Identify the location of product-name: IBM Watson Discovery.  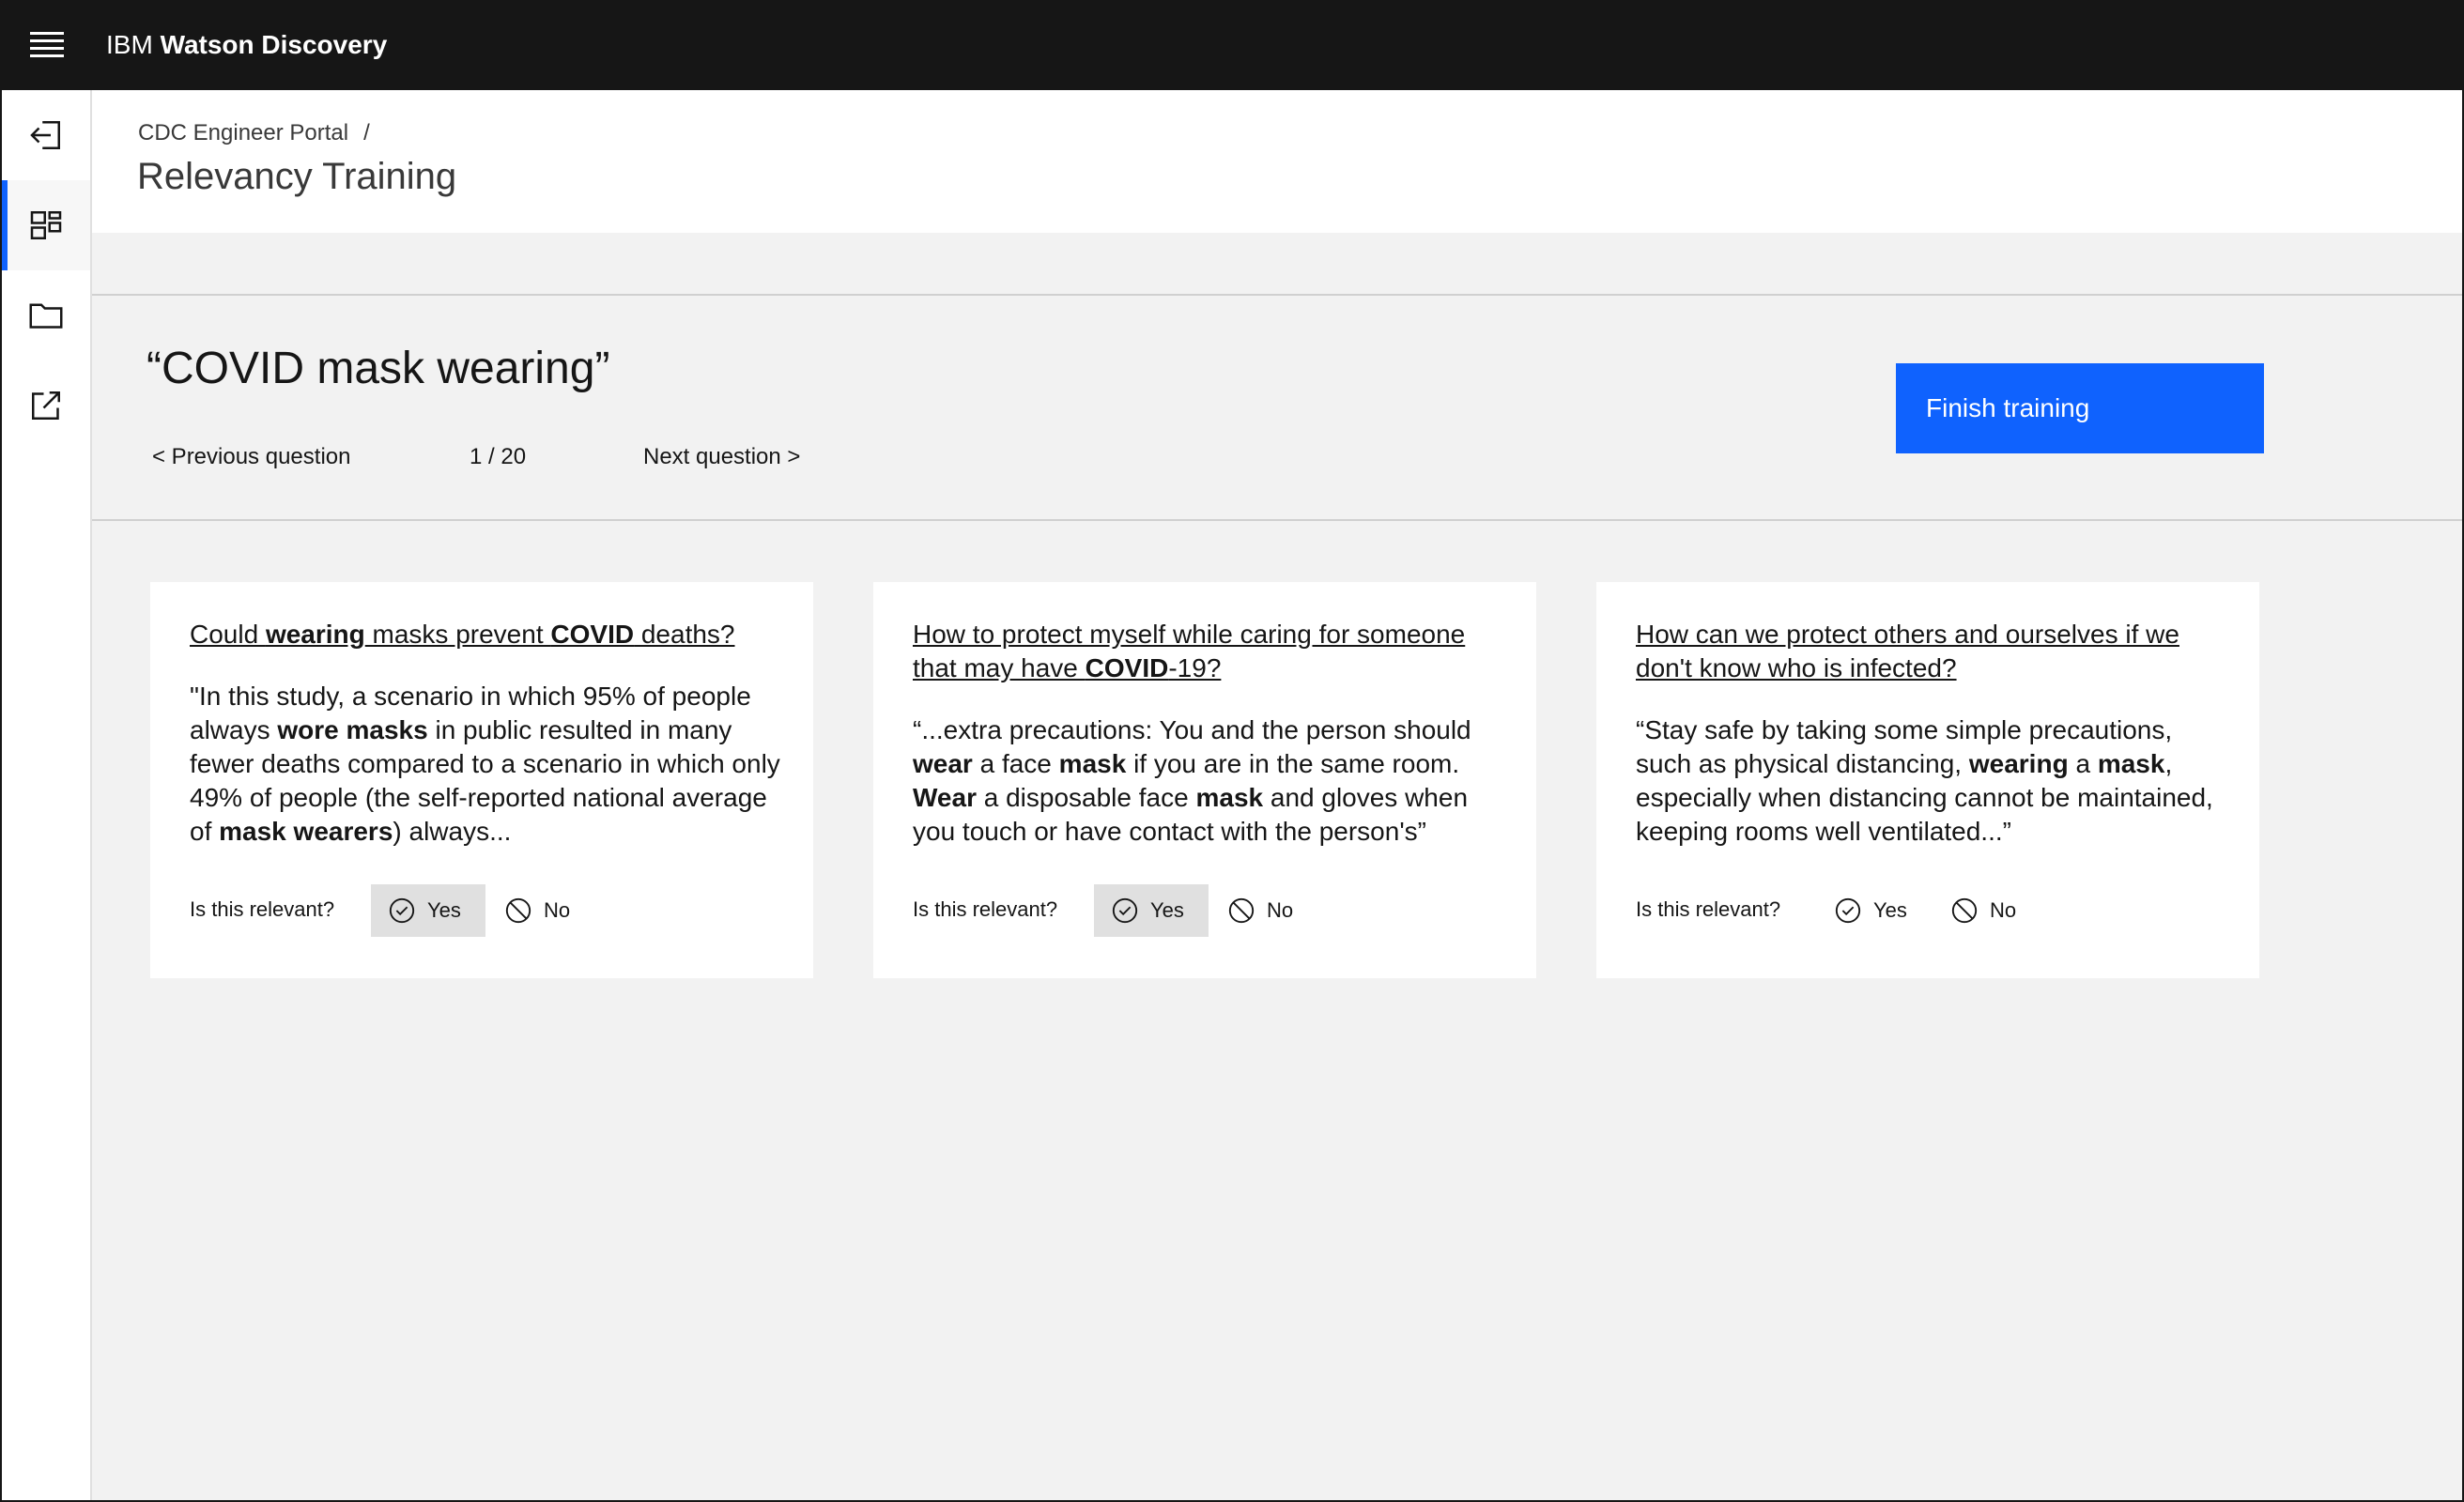
(246, 45).